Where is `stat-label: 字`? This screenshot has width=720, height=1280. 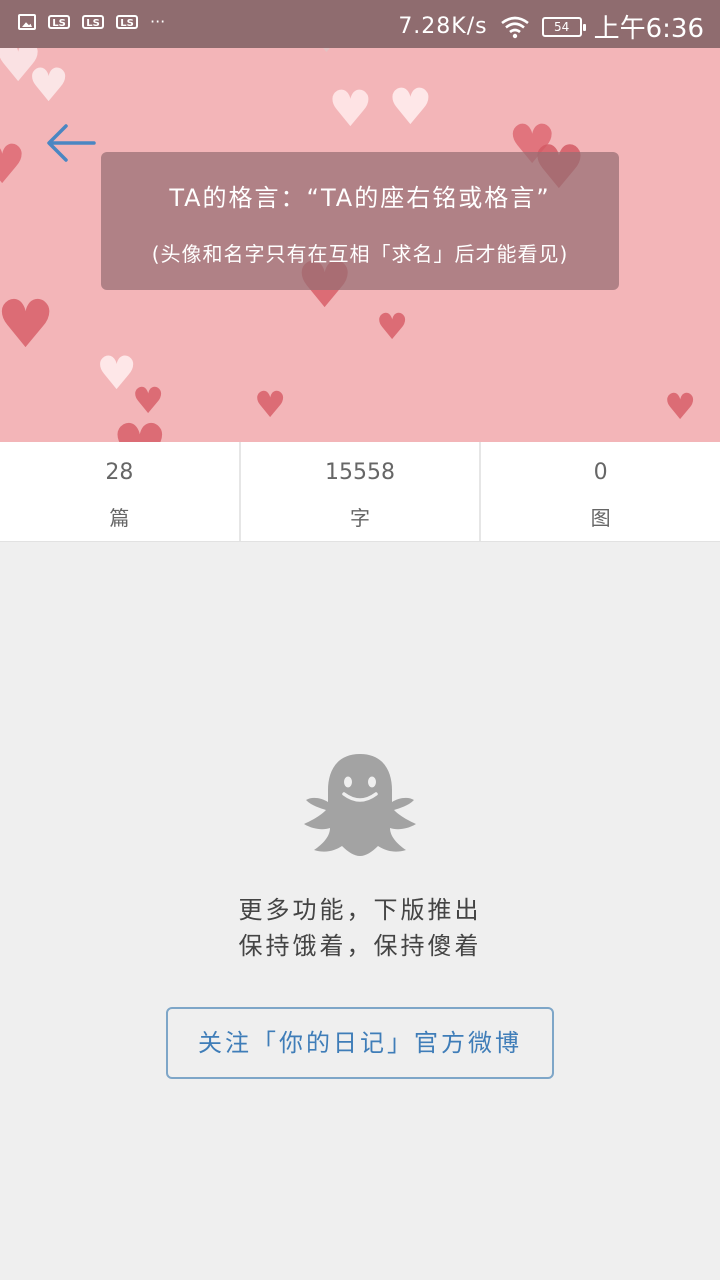 stat-label: 字 is located at coordinates (360, 518).